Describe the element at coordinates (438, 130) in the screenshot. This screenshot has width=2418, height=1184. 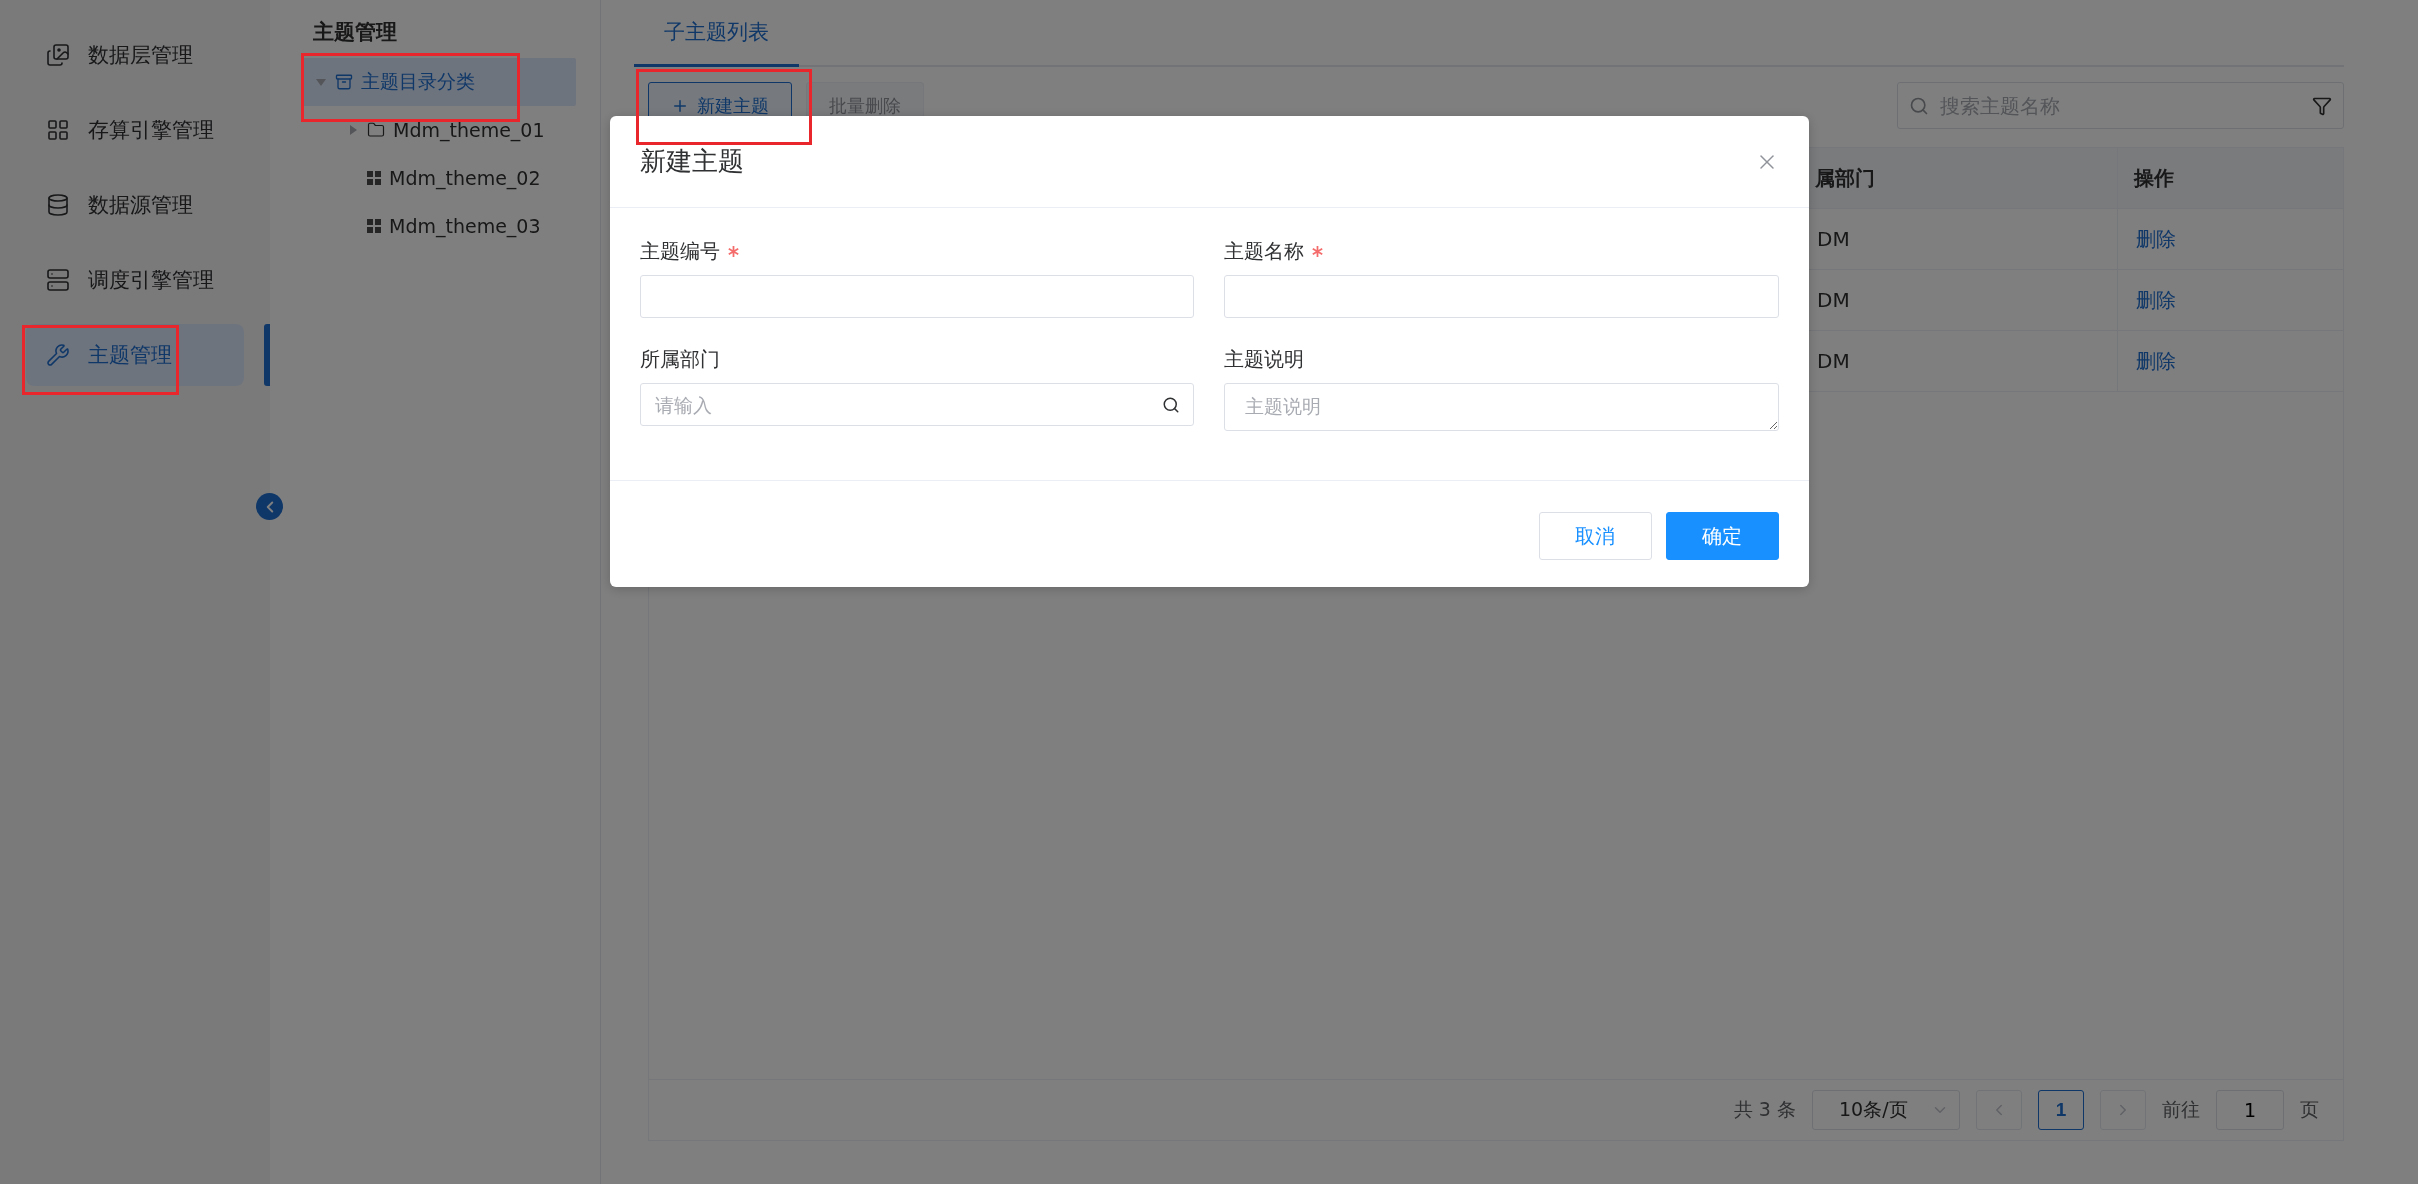
I see `tree-item: Mdm_theme_01` at that location.